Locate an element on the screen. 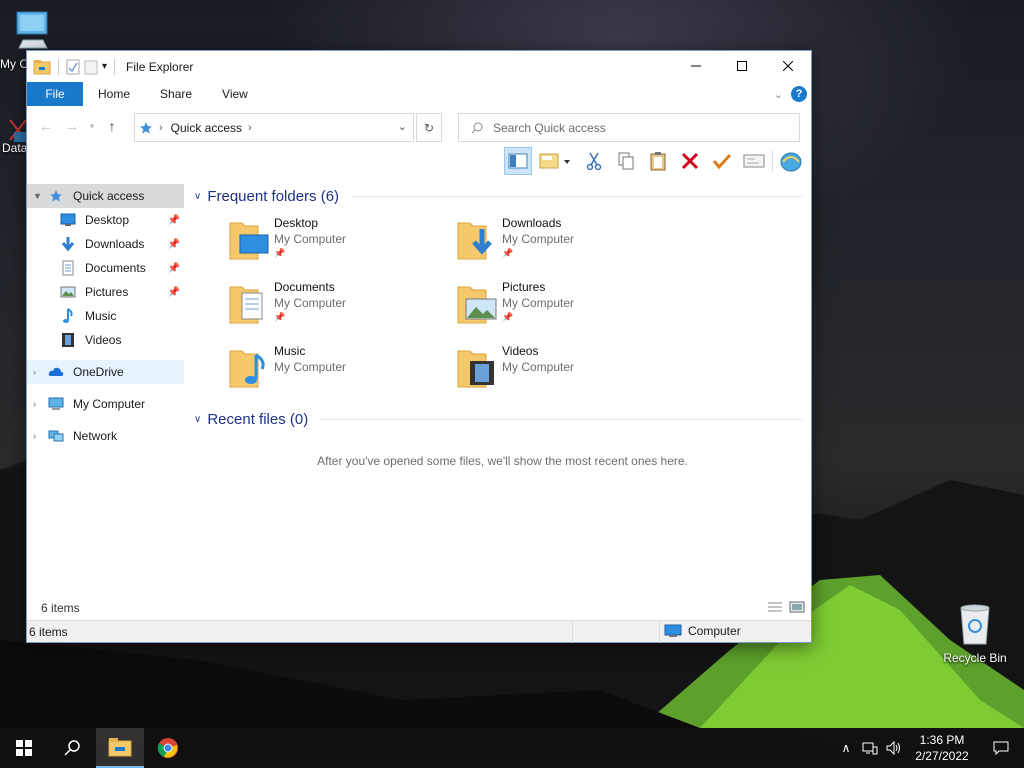 The height and width of the screenshot is (768, 1024). chevron-down-icon: ▾ is located at coordinates (92, 125).